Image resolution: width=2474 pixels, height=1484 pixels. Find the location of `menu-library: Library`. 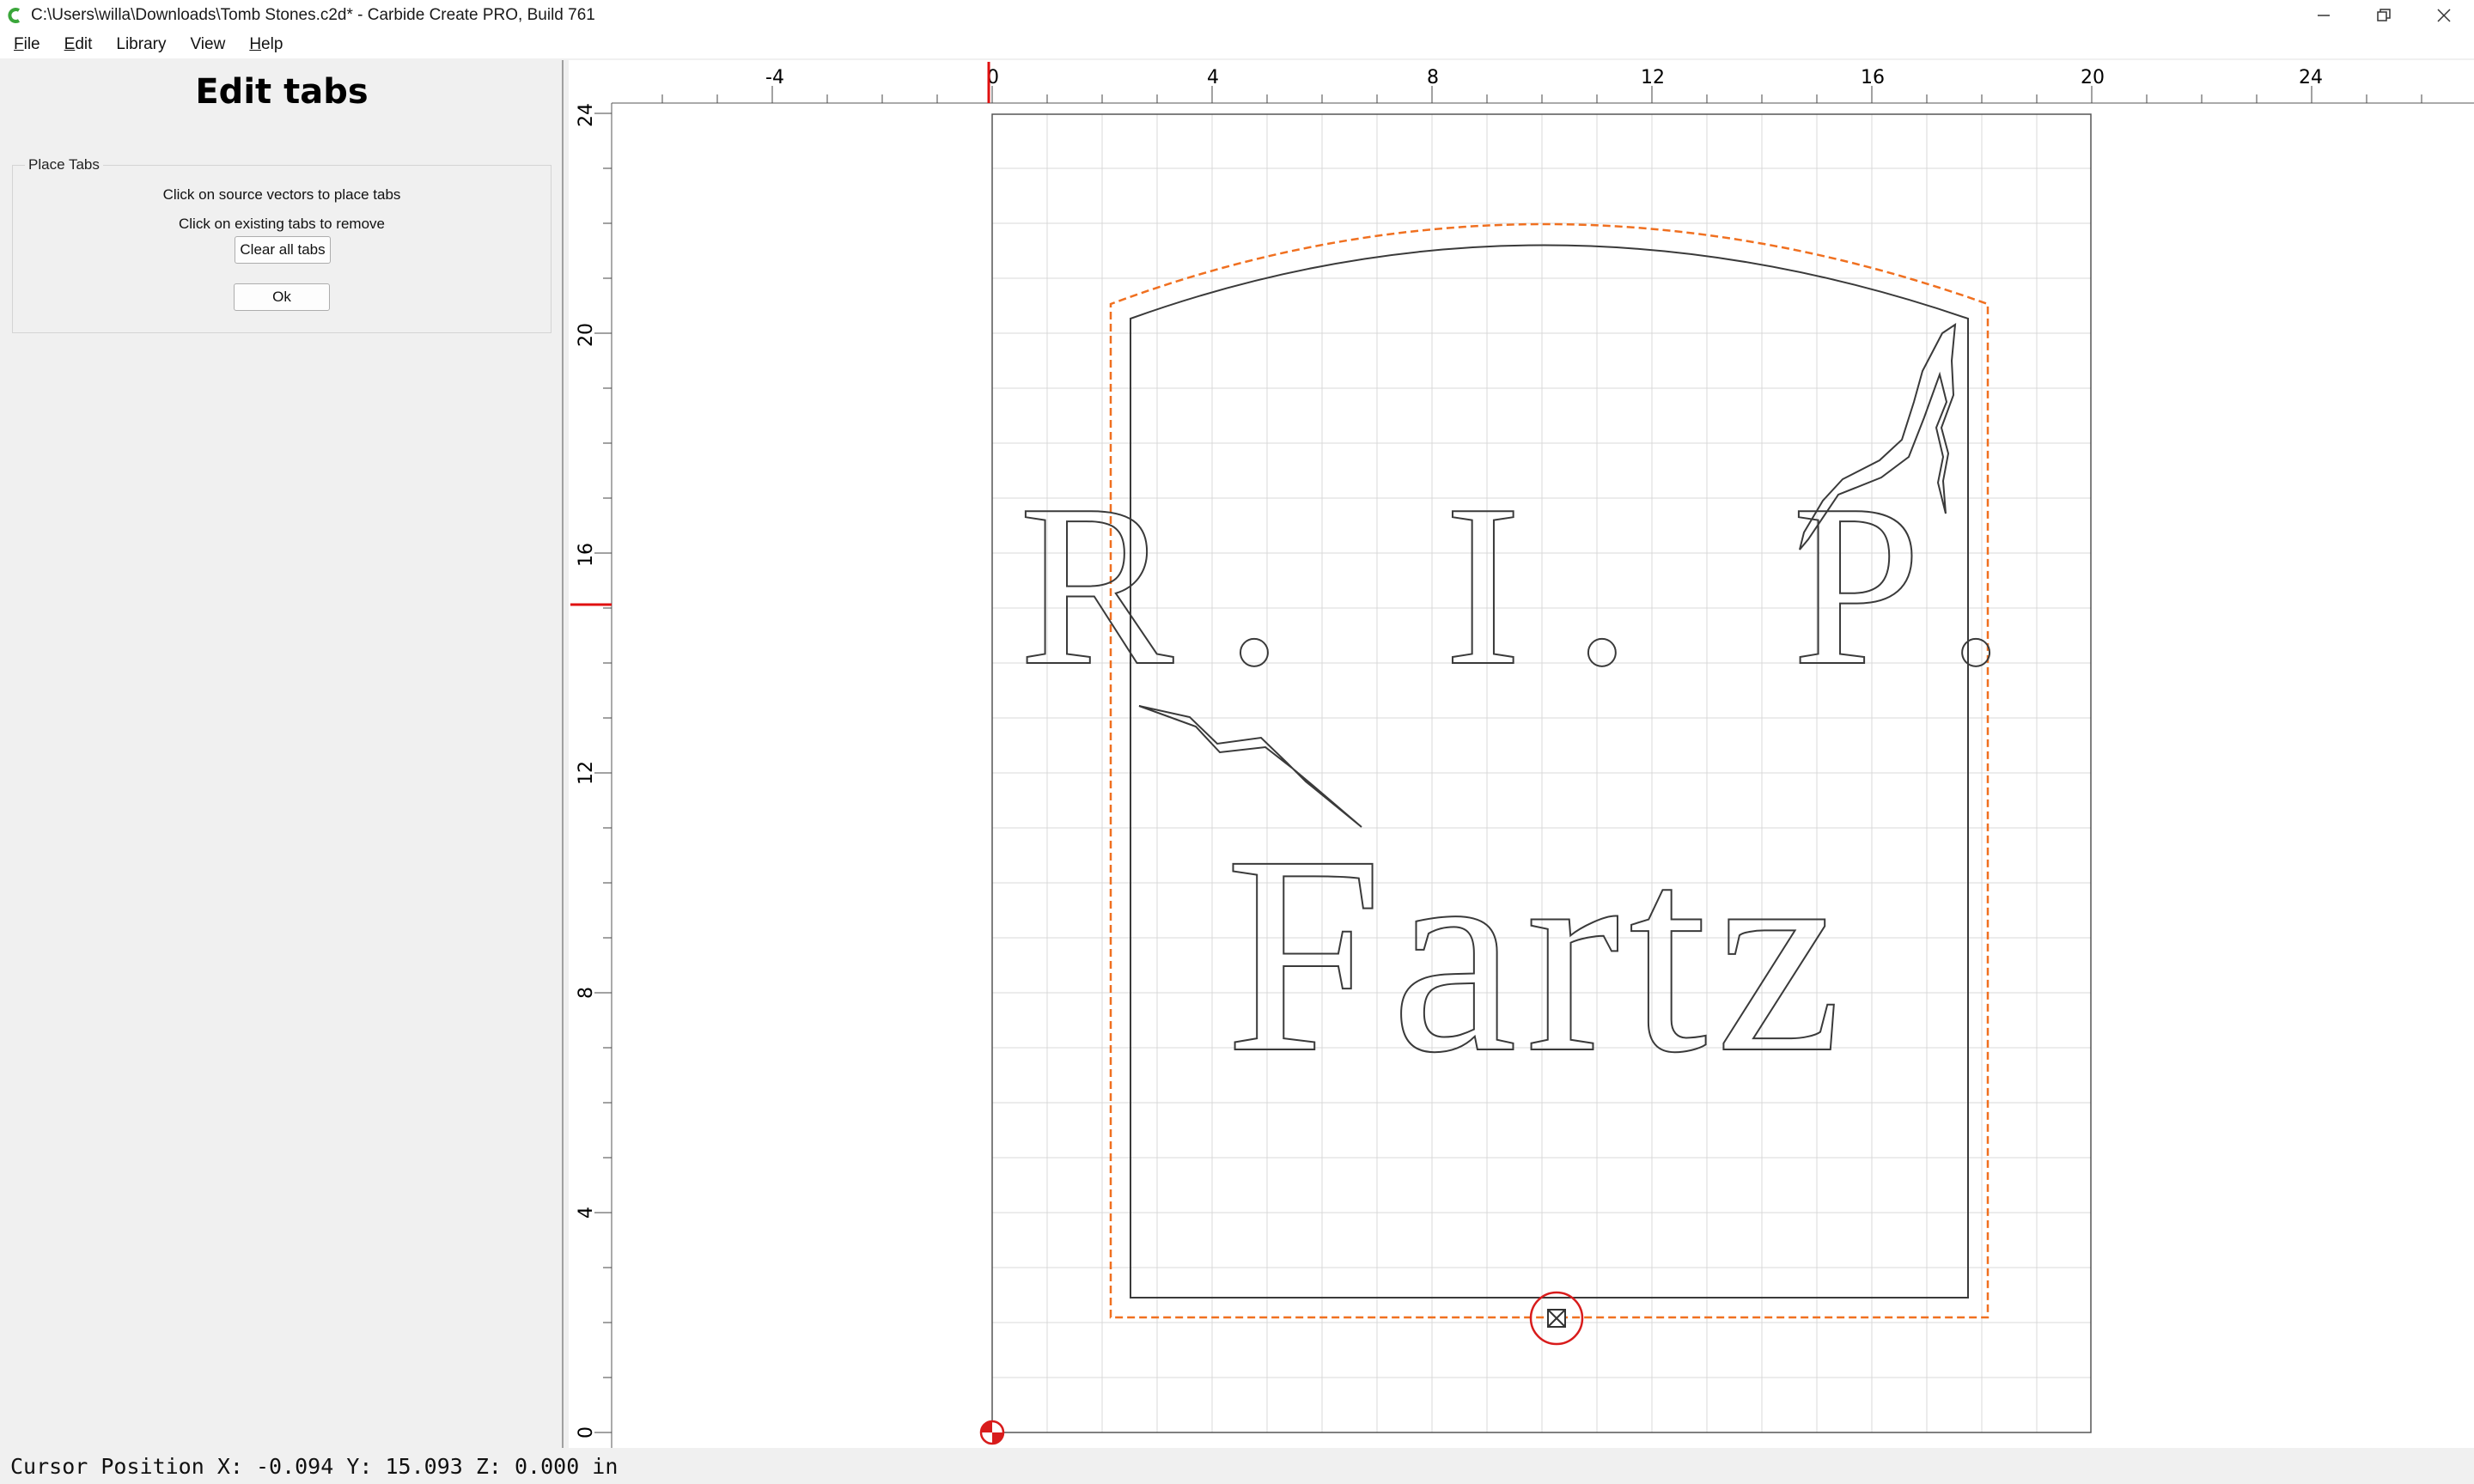

menu-library: Library is located at coordinates (139, 44).